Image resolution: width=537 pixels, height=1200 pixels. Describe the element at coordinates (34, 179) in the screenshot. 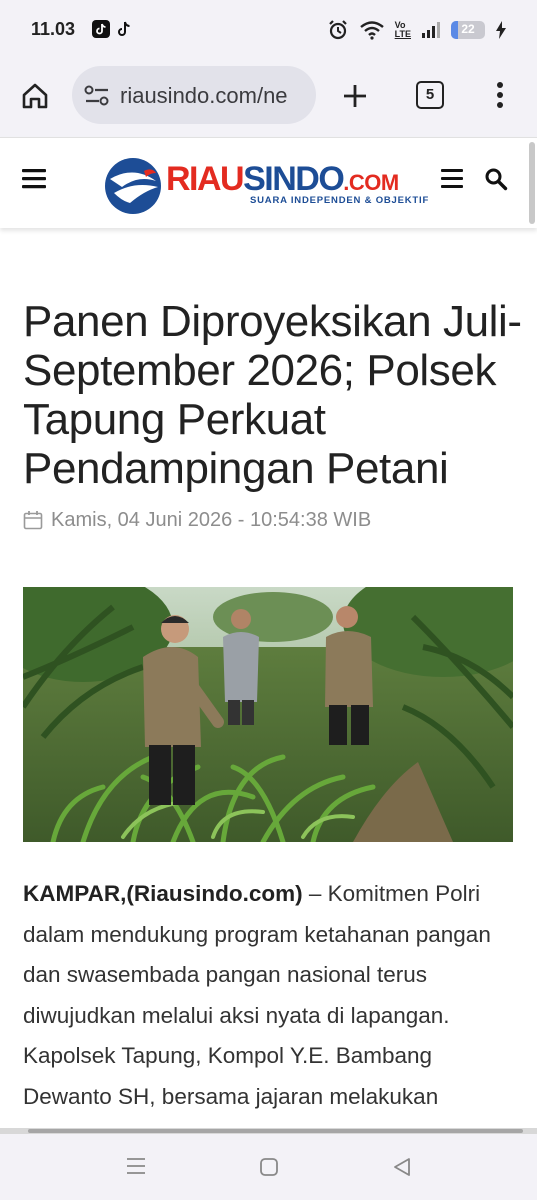

I see `hamburger-menu-icon` at that location.